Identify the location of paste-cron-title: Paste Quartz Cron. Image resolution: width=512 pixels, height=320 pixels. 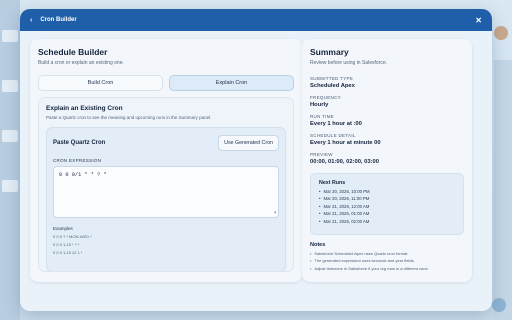
(79, 143).